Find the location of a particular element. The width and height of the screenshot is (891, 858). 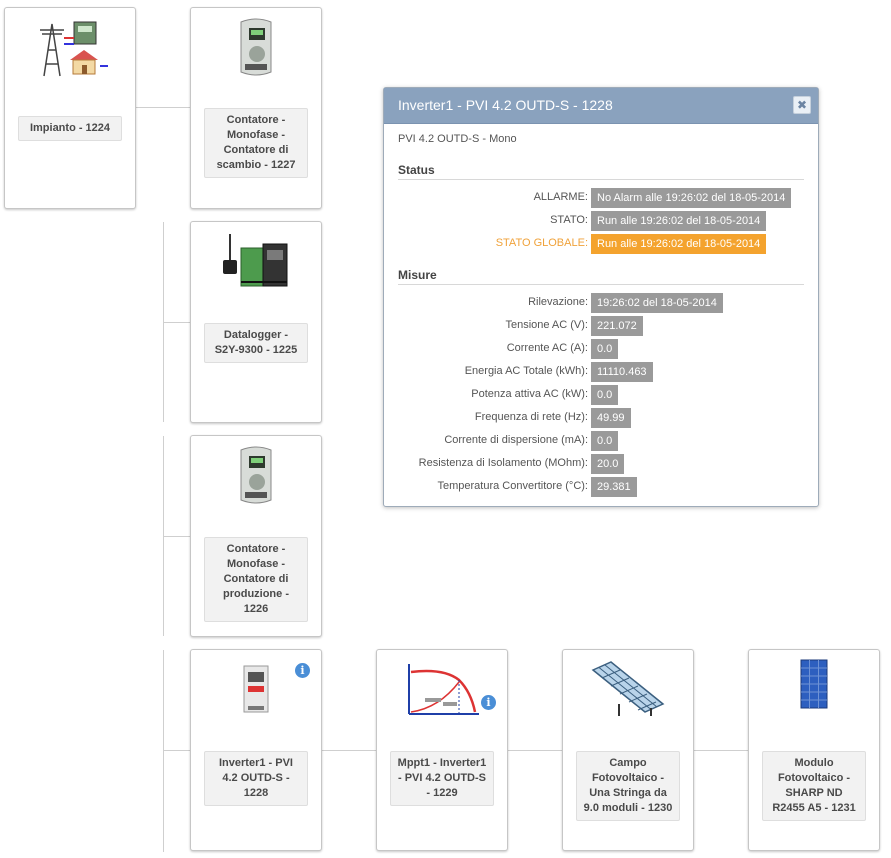

node-impianto-label: Impianto - 1224 is located at coordinates (70, 128).